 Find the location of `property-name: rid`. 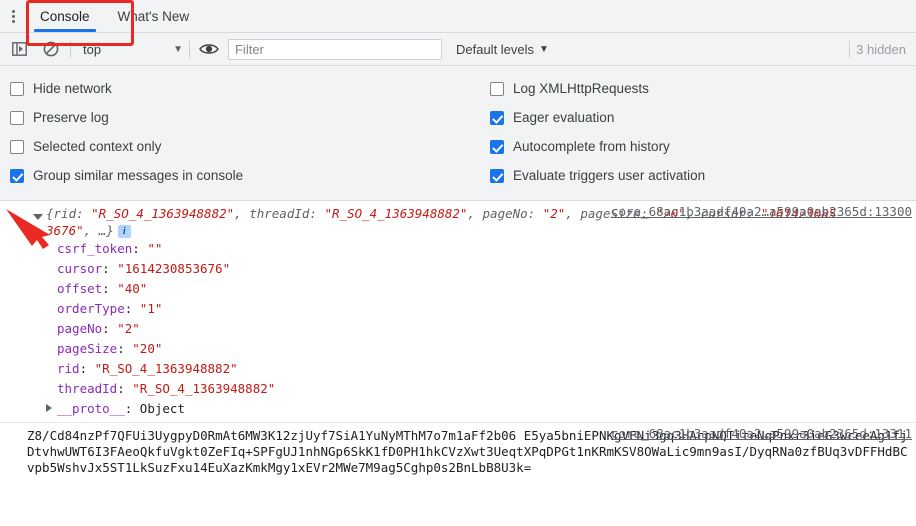

property-name: rid is located at coordinates (68, 368).